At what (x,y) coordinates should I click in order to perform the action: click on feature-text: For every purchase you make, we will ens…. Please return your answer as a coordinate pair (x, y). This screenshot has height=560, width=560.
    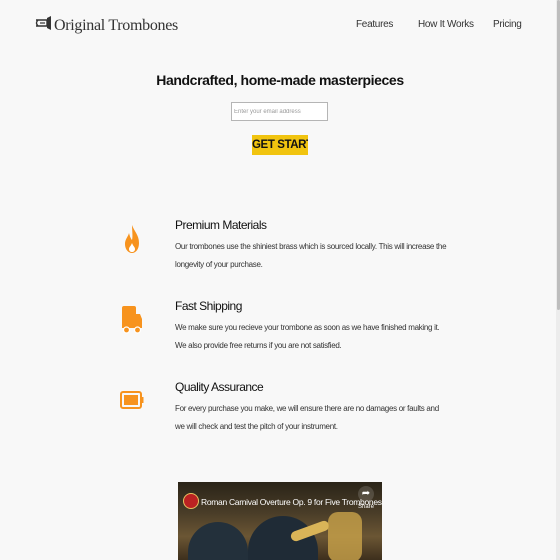
    Looking at the image, I should click on (307, 417).